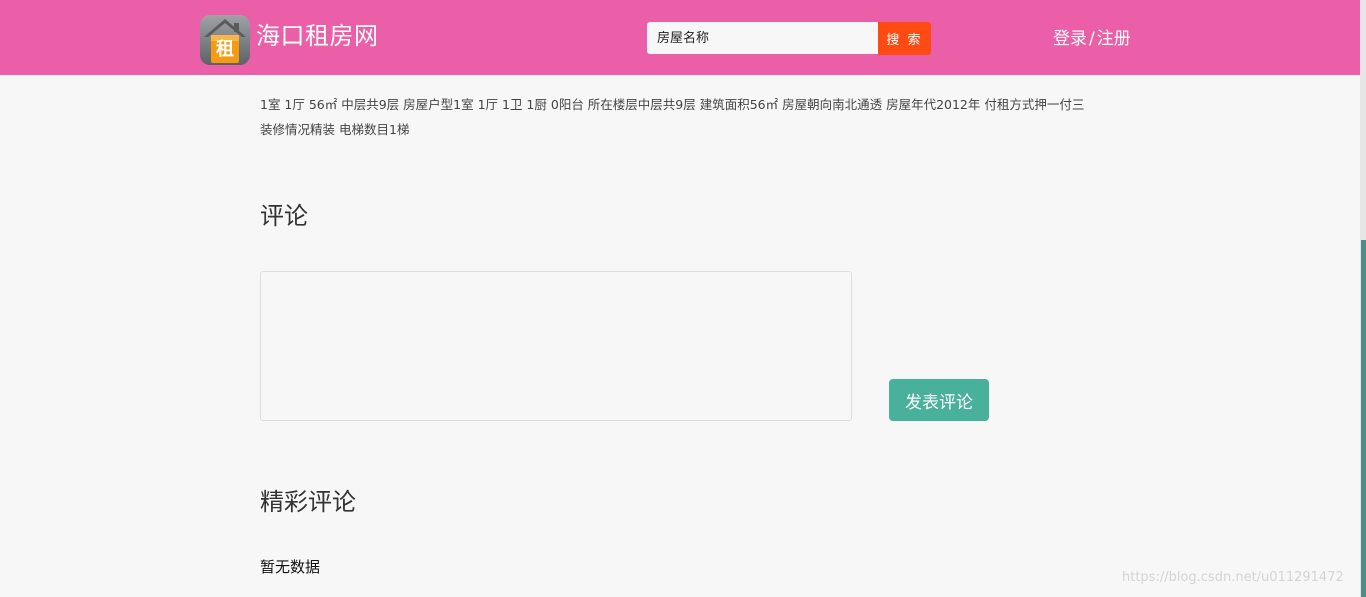 The height and width of the screenshot is (597, 1366). I want to click on top-header: 租 海口租房网 搜 索 登录/注册, so click(680, 37).